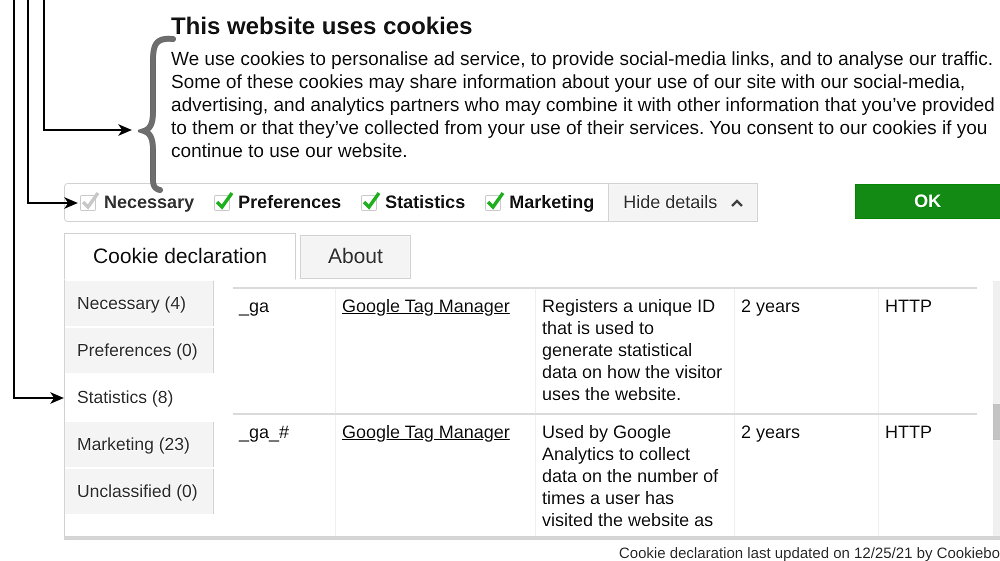 The height and width of the screenshot is (561, 1000). I want to click on category-item: Marketing (23), so click(139, 444).